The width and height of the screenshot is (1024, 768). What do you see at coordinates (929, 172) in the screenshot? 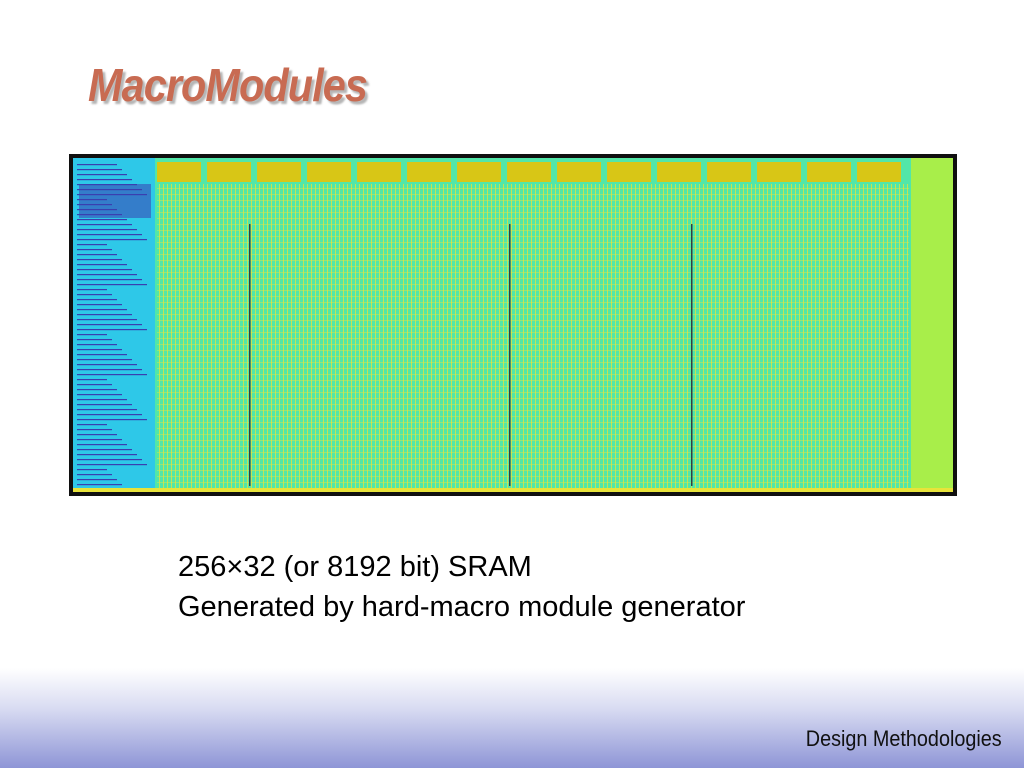
I see `header-block-end` at bounding box center [929, 172].